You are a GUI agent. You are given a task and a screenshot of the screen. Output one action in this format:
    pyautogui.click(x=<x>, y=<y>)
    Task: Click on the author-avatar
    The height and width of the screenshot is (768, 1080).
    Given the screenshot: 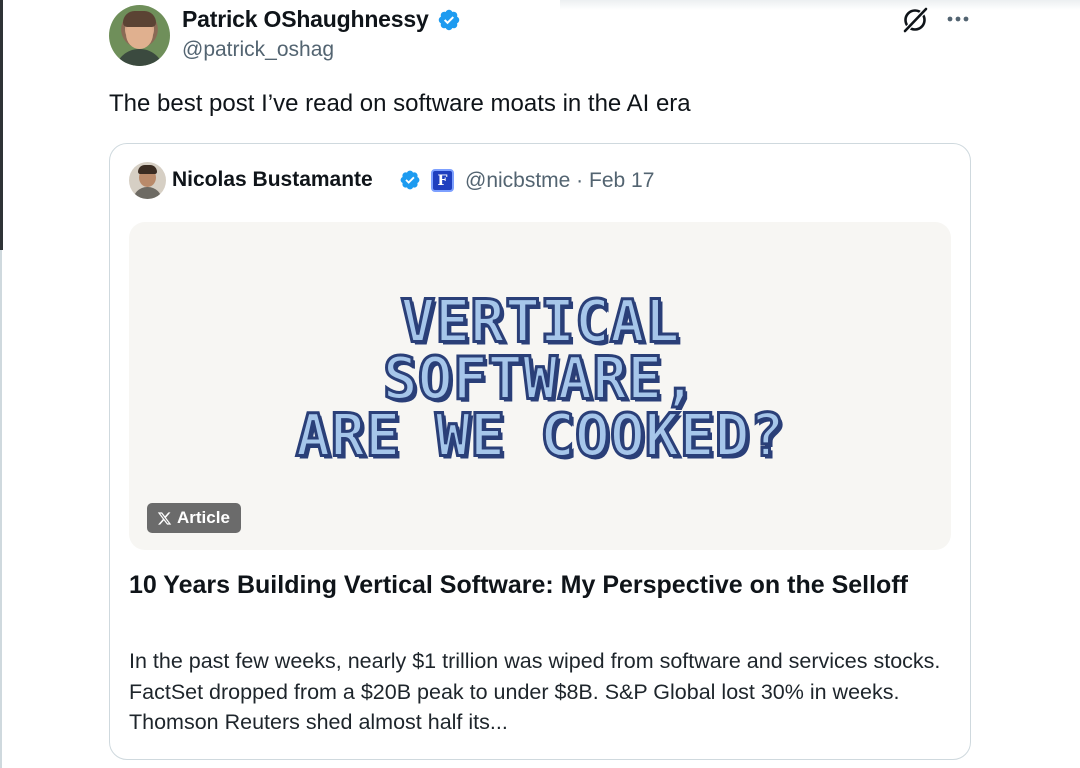 What is the action you would take?
    pyautogui.click(x=139, y=35)
    